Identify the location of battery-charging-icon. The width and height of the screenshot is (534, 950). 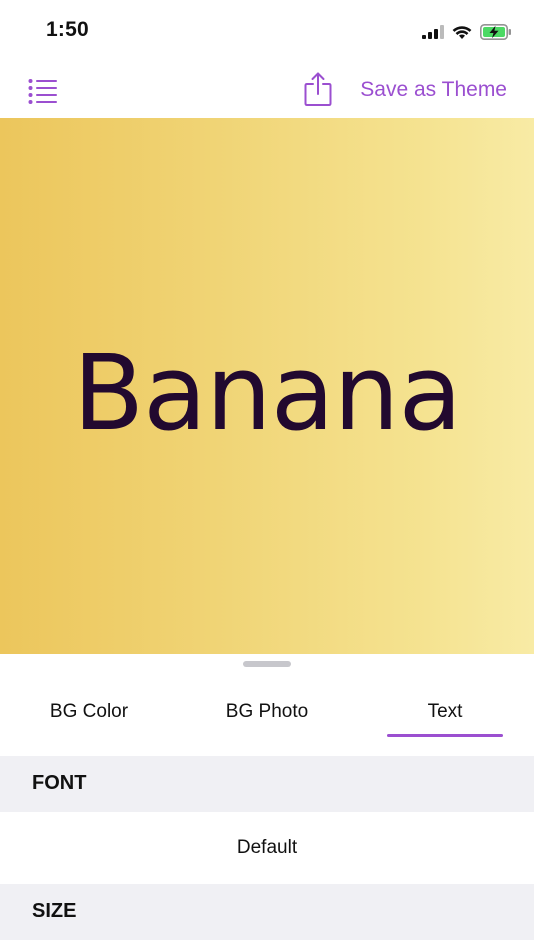
(495, 32).